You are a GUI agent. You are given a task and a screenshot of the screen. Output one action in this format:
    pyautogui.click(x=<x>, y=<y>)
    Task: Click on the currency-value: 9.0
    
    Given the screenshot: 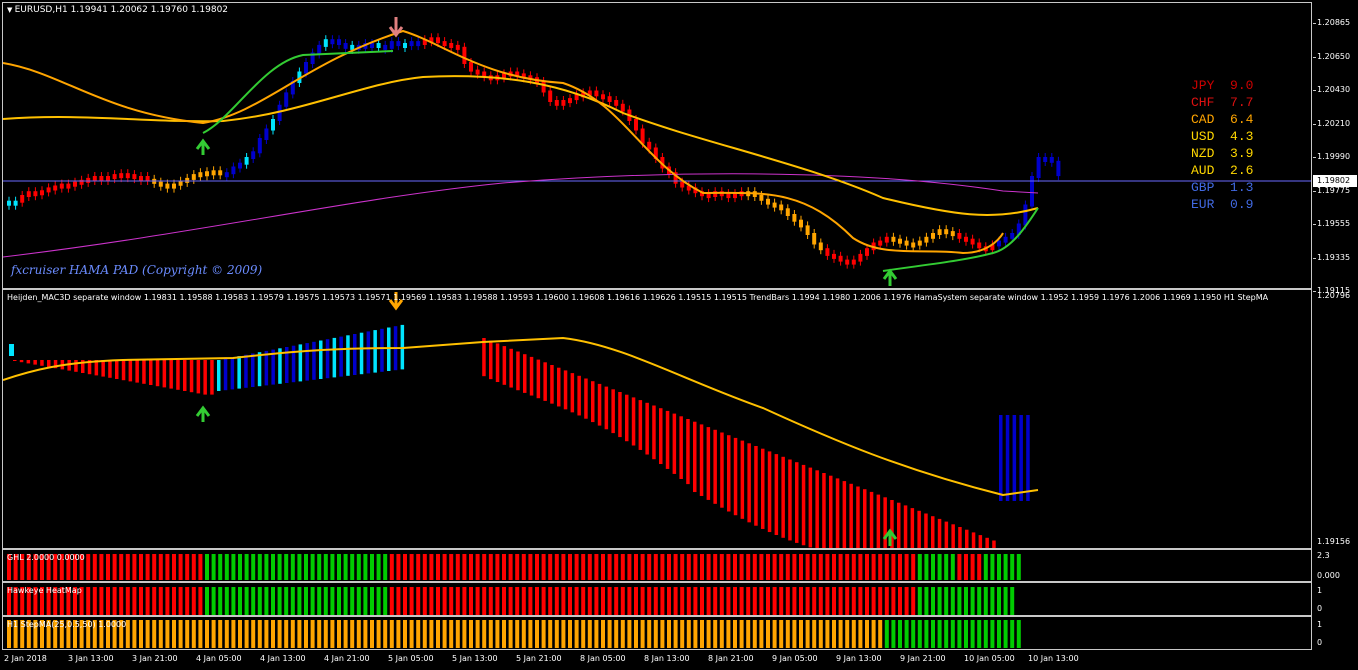 What is the action you would take?
    pyautogui.click(x=1242, y=85)
    